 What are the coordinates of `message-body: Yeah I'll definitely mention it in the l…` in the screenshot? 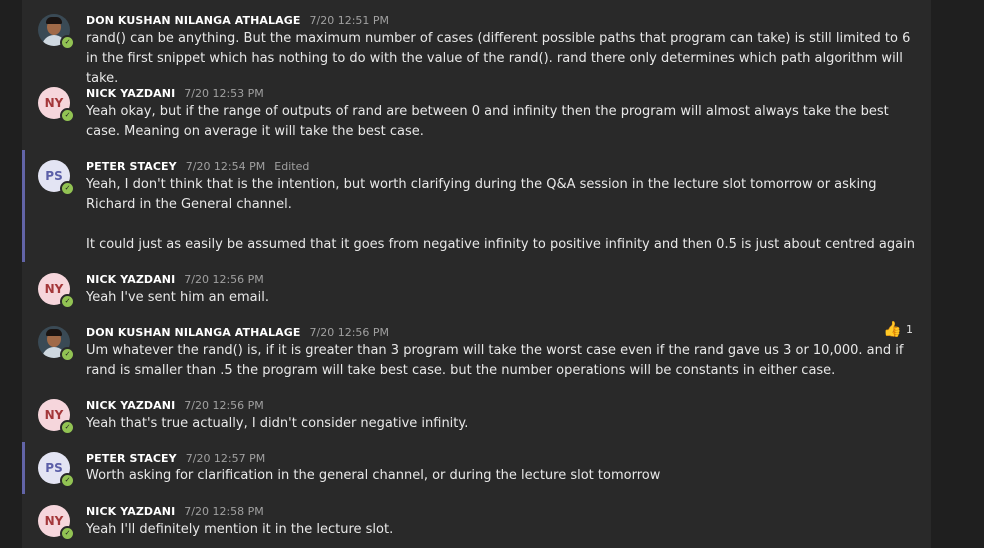 It's located at (506, 530).